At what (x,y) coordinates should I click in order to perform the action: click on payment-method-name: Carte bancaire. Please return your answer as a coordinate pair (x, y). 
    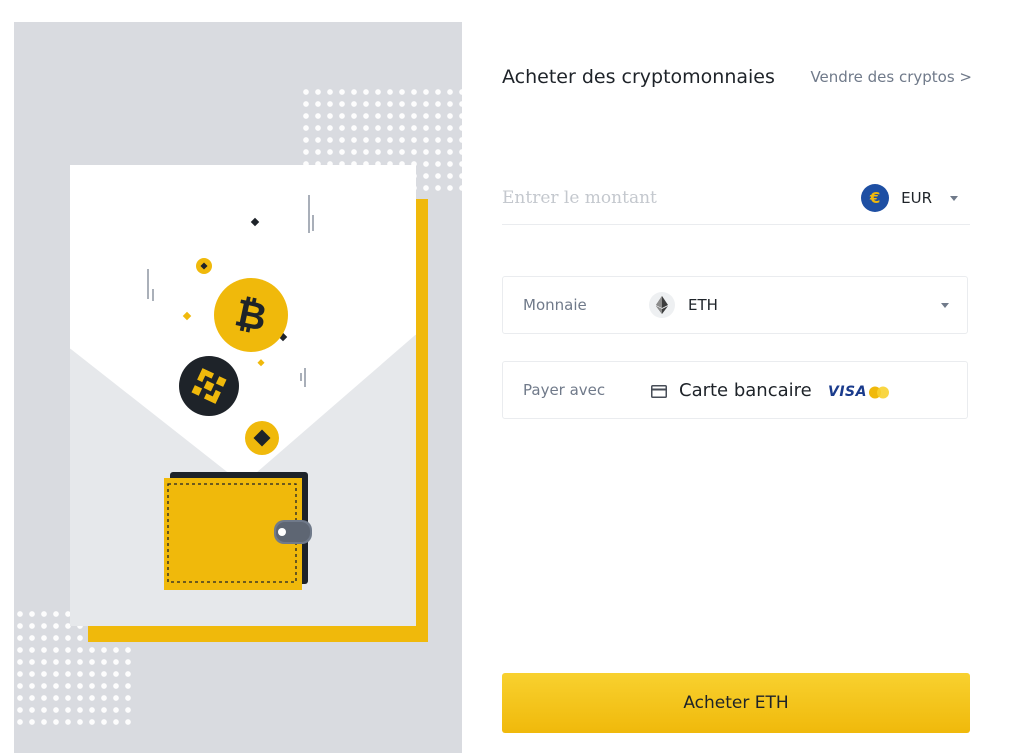
    Looking at the image, I should click on (745, 390).